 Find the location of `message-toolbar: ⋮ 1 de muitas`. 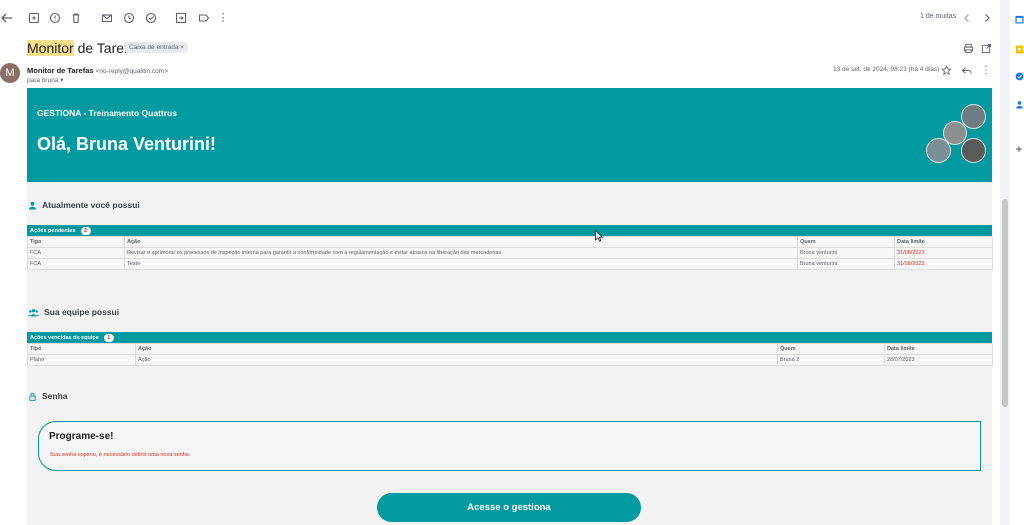

message-toolbar: ⋮ 1 de muitas is located at coordinates (500, 18).